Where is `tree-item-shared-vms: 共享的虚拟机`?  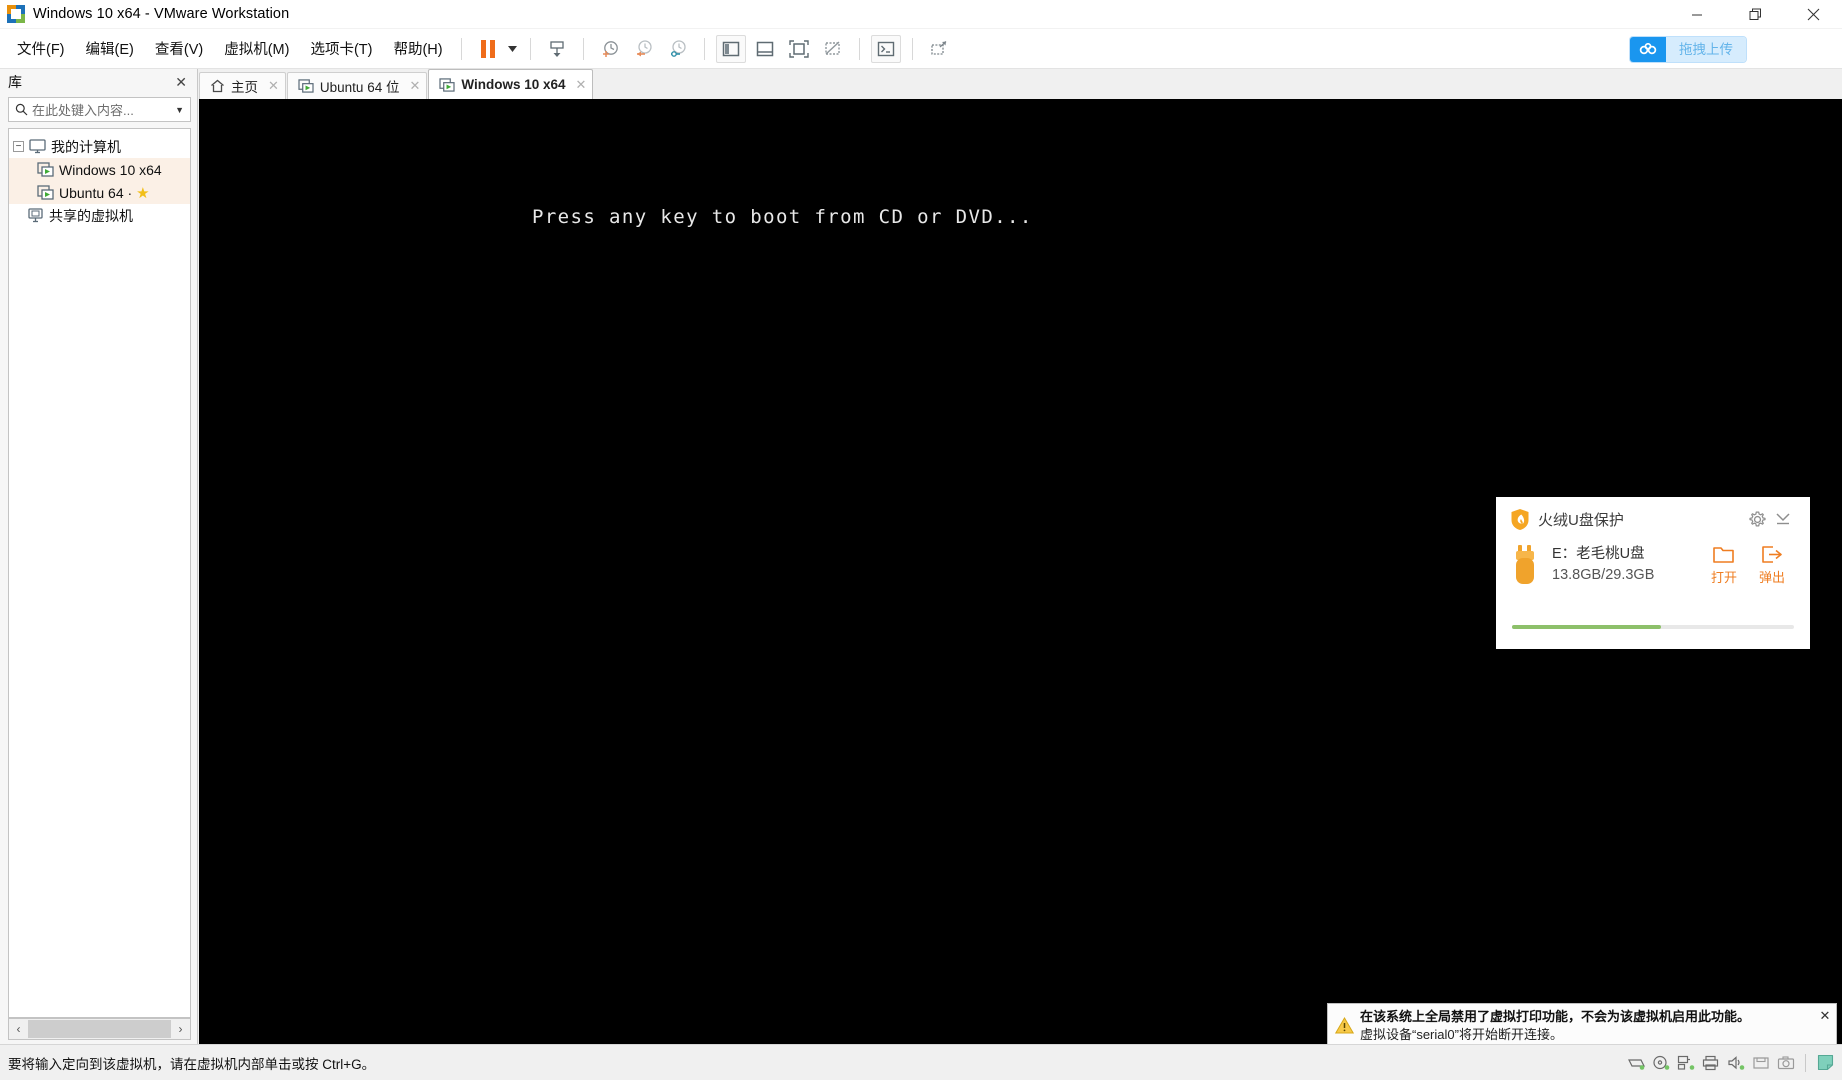
tree-item-shared-vms: 共享的虚拟机 is located at coordinates (99, 215).